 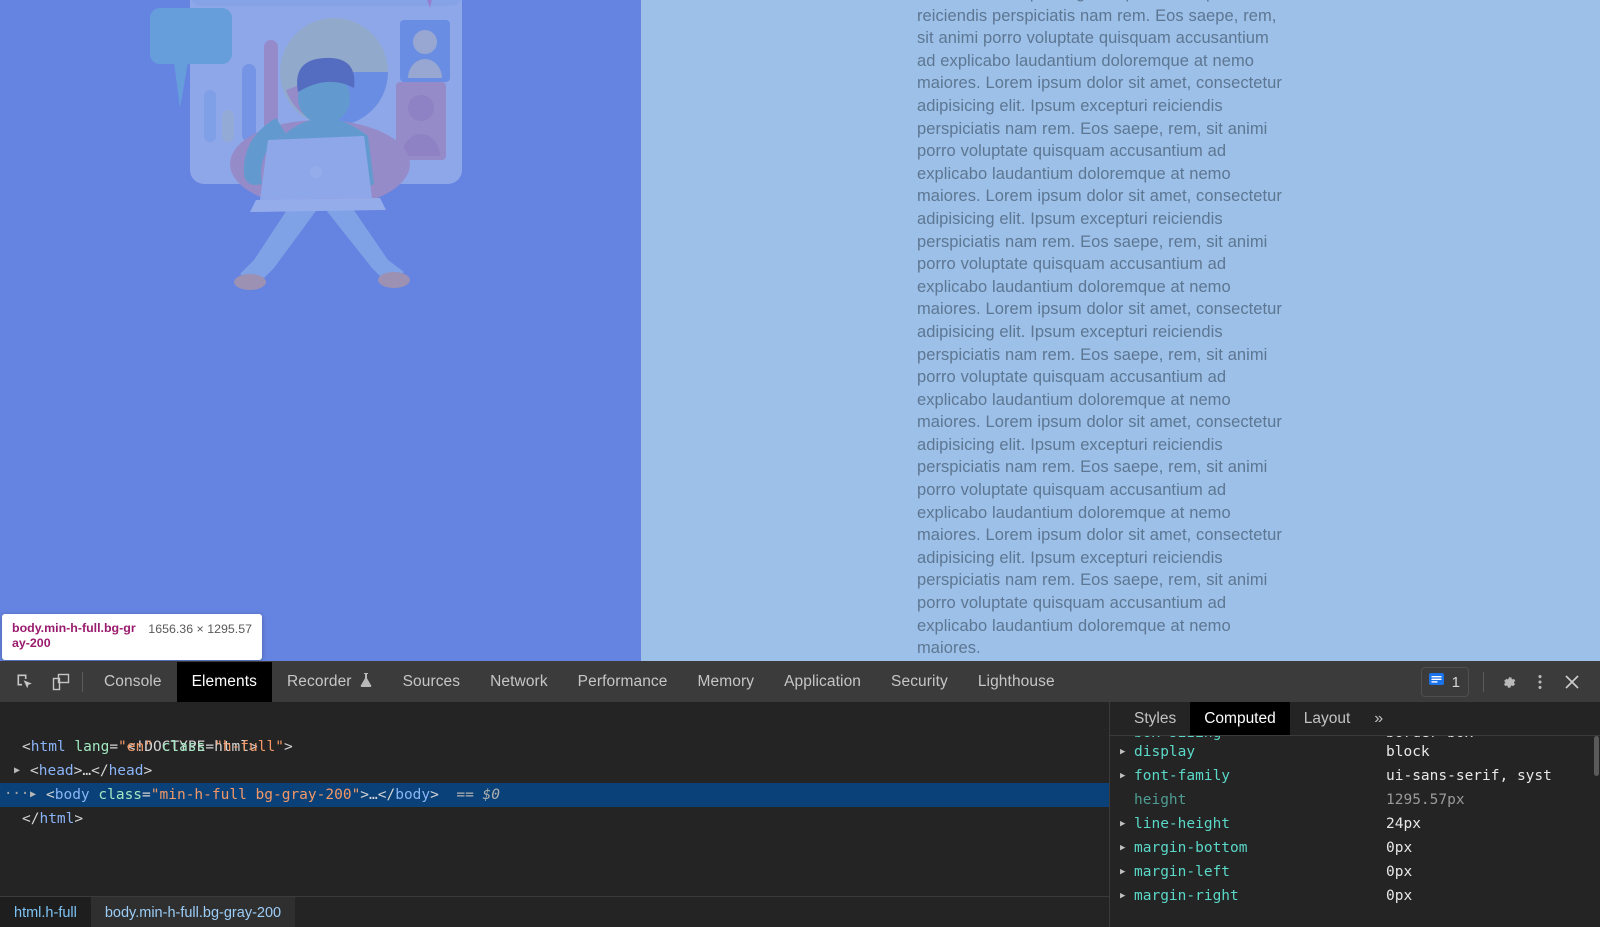 I want to click on tab-elements: Elements, so click(x=224, y=682).